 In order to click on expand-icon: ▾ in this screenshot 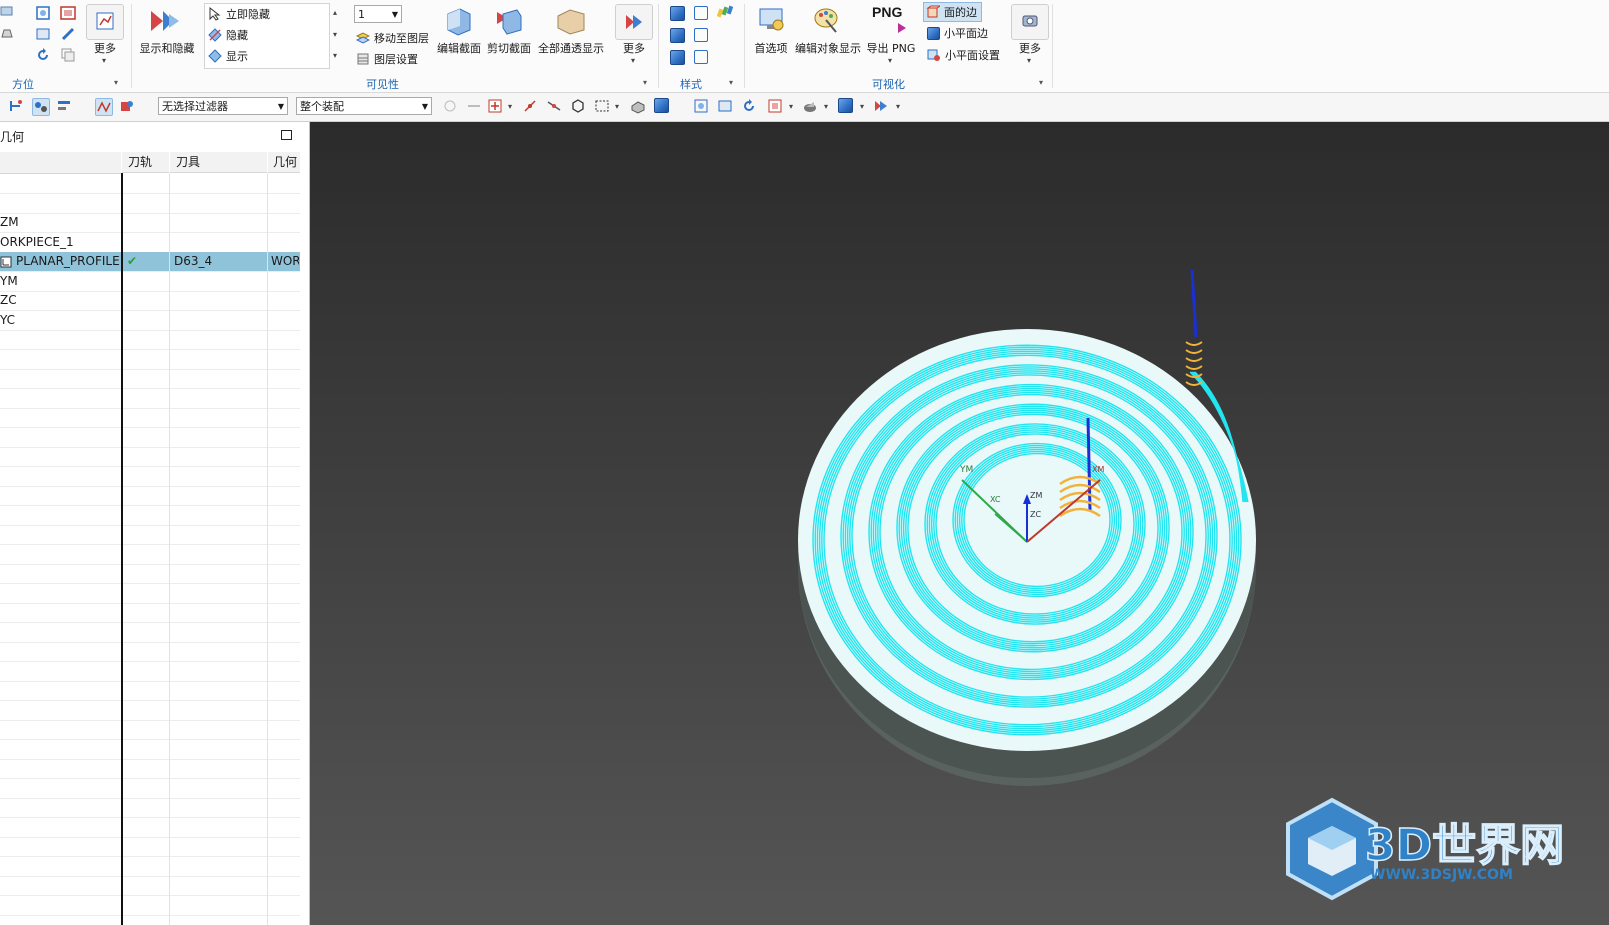, I will do `click(335, 55)`.